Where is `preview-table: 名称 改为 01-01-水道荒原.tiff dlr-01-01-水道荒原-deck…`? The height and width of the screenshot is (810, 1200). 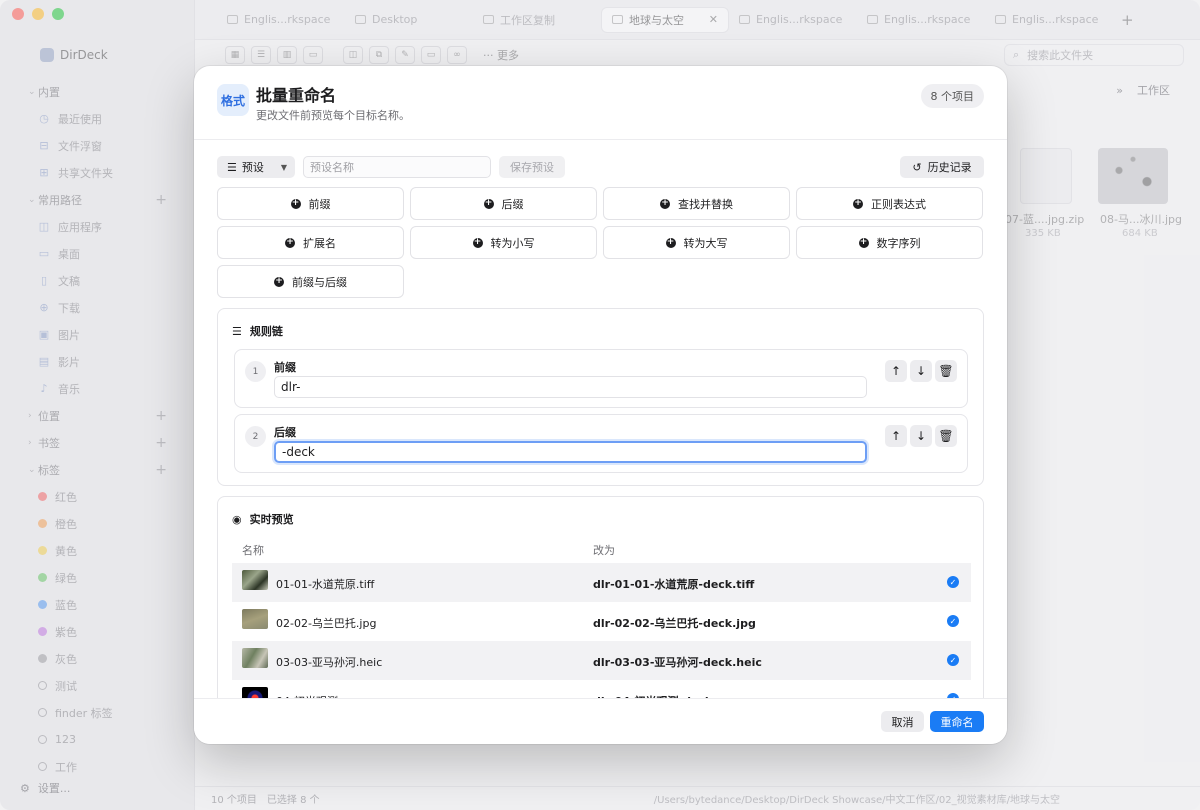 preview-table: 名称 改为 01-01-水道荒原.tiff dlr-01-01-水道荒原-deck… is located at coordinates (601, 628).